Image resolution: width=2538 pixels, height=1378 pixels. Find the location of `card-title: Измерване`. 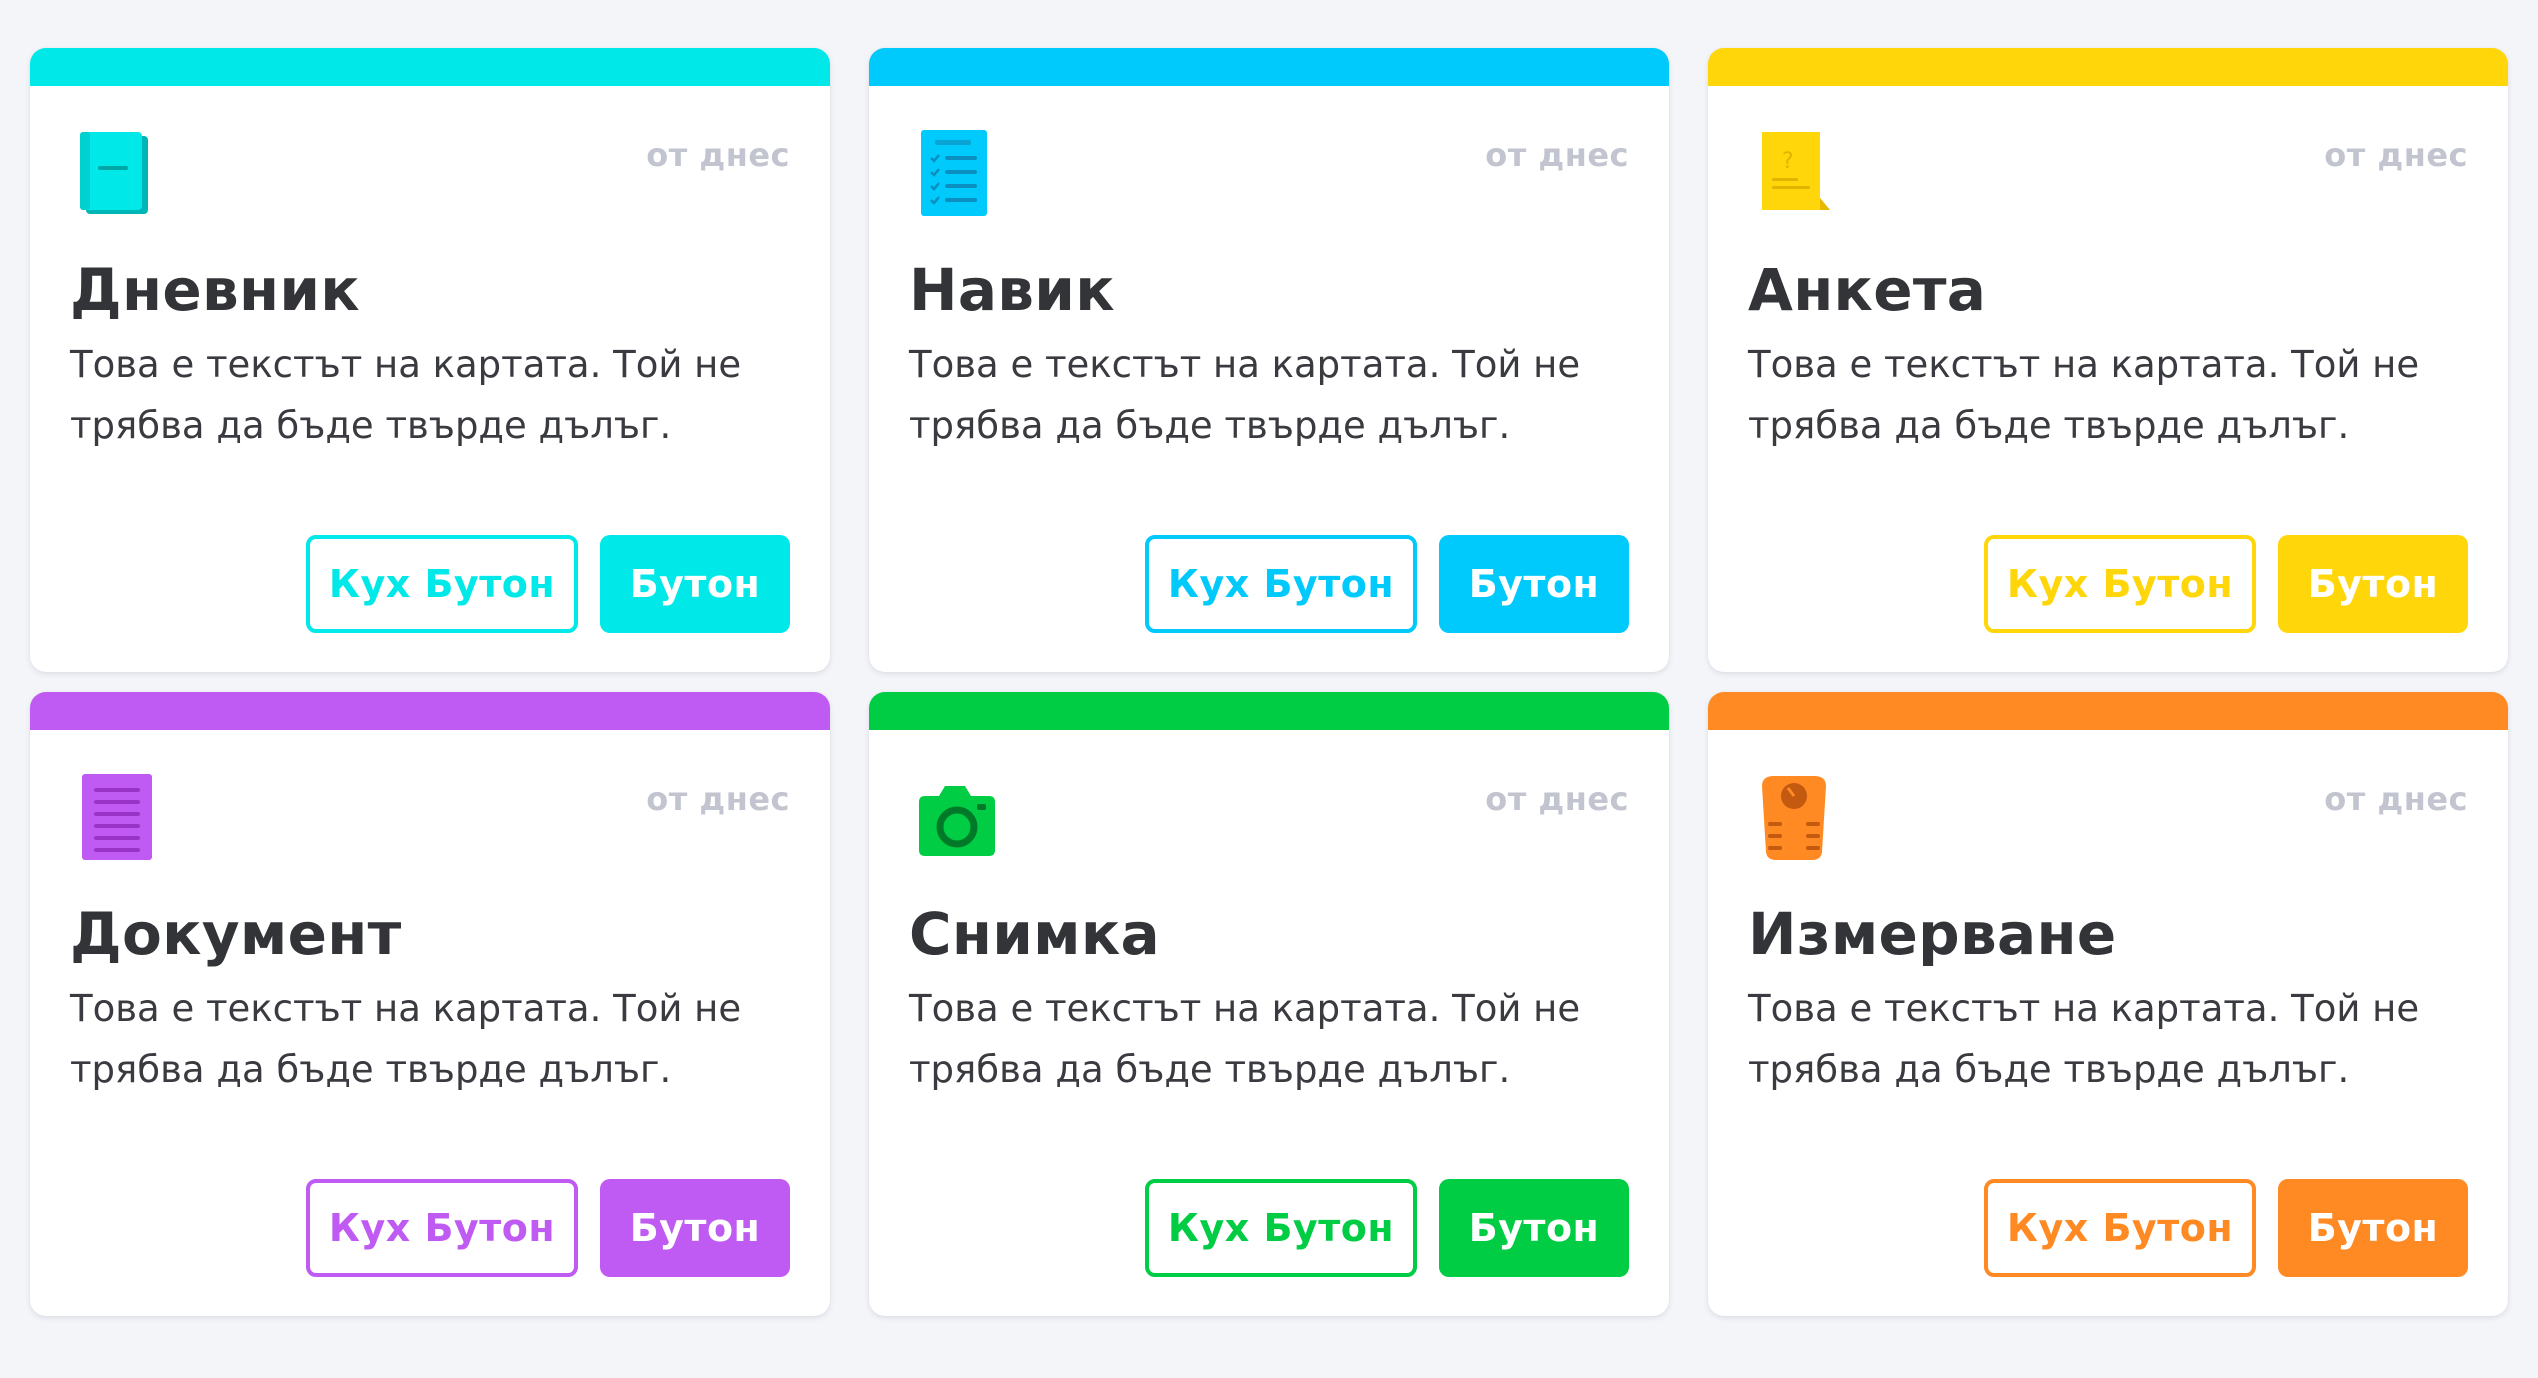

card-title: Измерване is located at coordinates (1932, 934).